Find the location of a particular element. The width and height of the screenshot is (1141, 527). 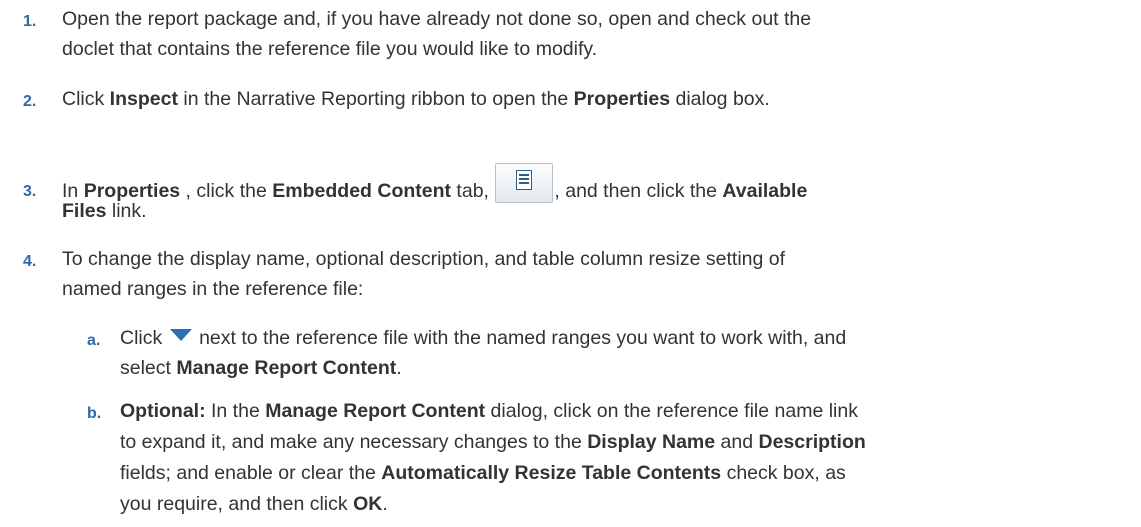

step-number: 3. is located at coordinates (30, 191).